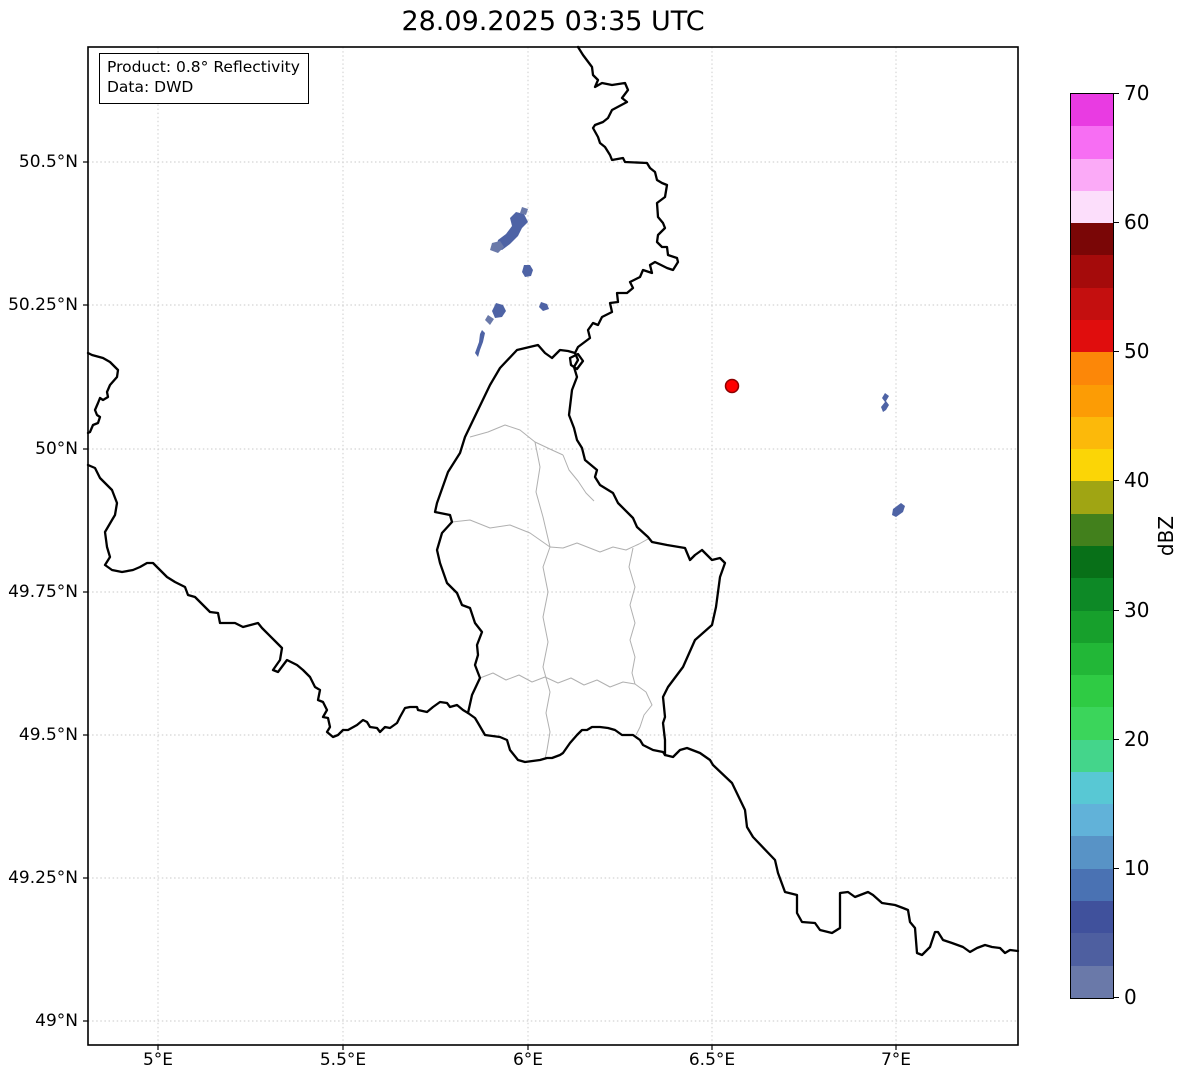  Describe the element at coordinates (43, 592) in the screenshot. I see `y-tick-label: 49.75°N` at that location.